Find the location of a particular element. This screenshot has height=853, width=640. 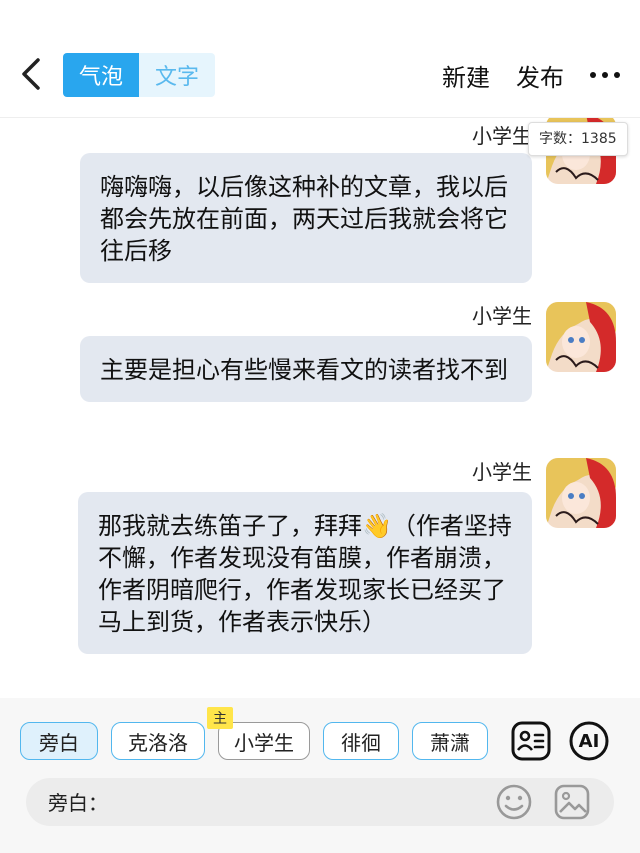

tab-bubble: 气泡 is located at coordinates (101, 75).